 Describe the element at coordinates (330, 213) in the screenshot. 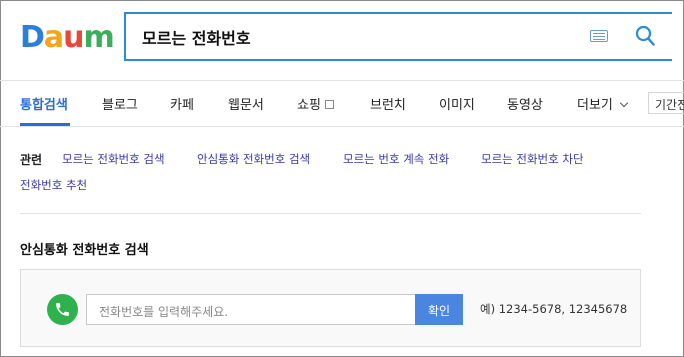

I see `section-divider` at that location.